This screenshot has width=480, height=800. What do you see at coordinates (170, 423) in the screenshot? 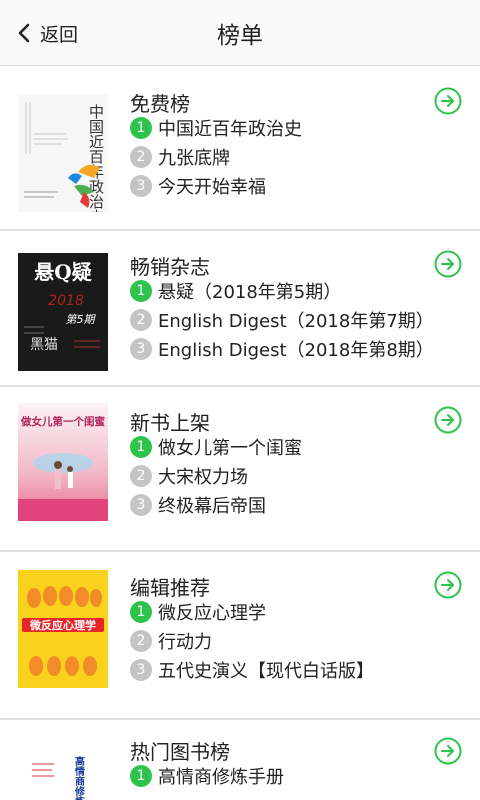
I see `category-title: 新书上架` at bounding box center [170, 423].